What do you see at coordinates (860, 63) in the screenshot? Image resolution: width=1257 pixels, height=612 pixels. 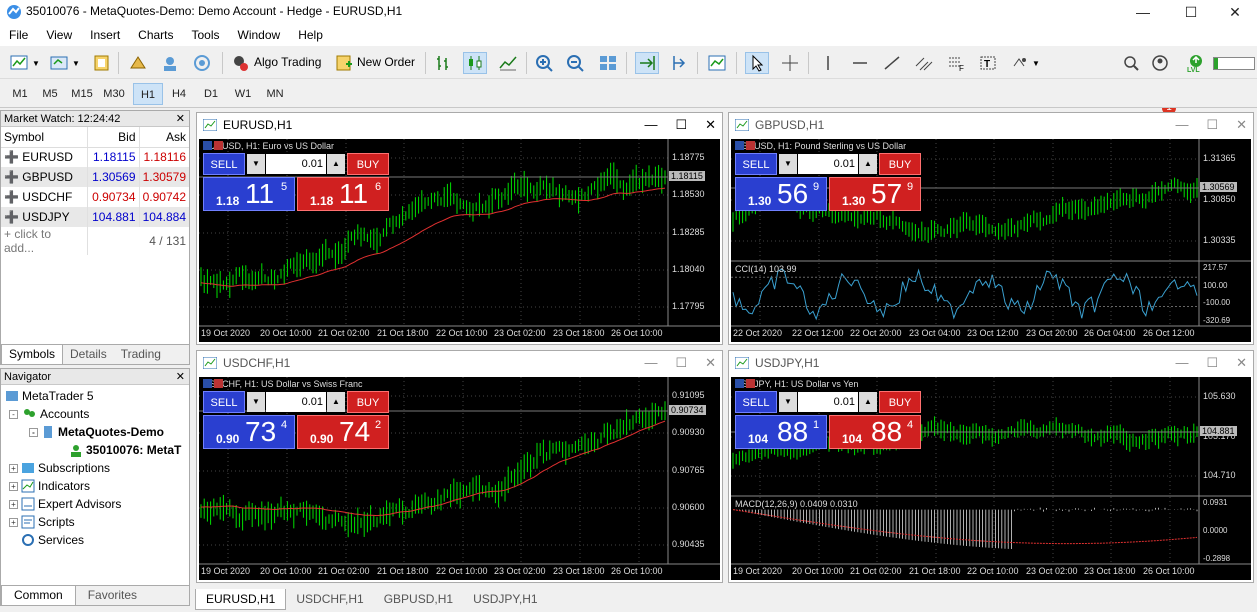 I see `horizontal-line-icon` at bounding box center [860, 63].